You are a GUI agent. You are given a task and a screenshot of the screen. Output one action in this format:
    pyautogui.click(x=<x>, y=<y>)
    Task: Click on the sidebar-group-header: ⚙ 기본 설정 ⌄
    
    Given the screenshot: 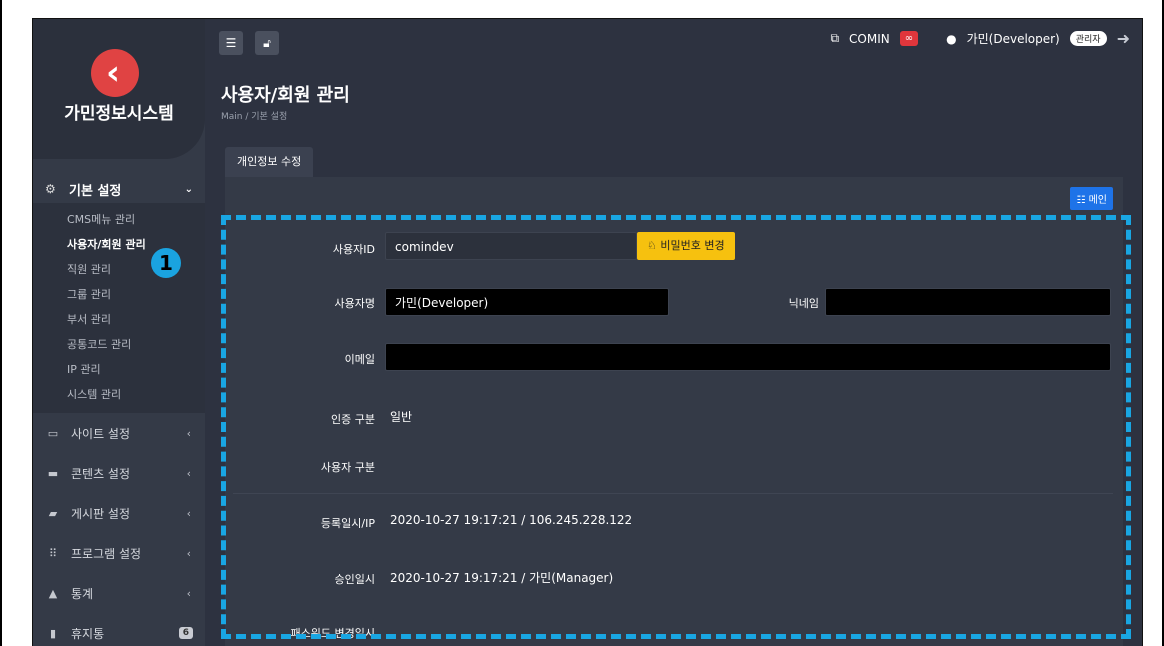 What is the action you would take?
    pyautogui.click(x=119, y=189)
    